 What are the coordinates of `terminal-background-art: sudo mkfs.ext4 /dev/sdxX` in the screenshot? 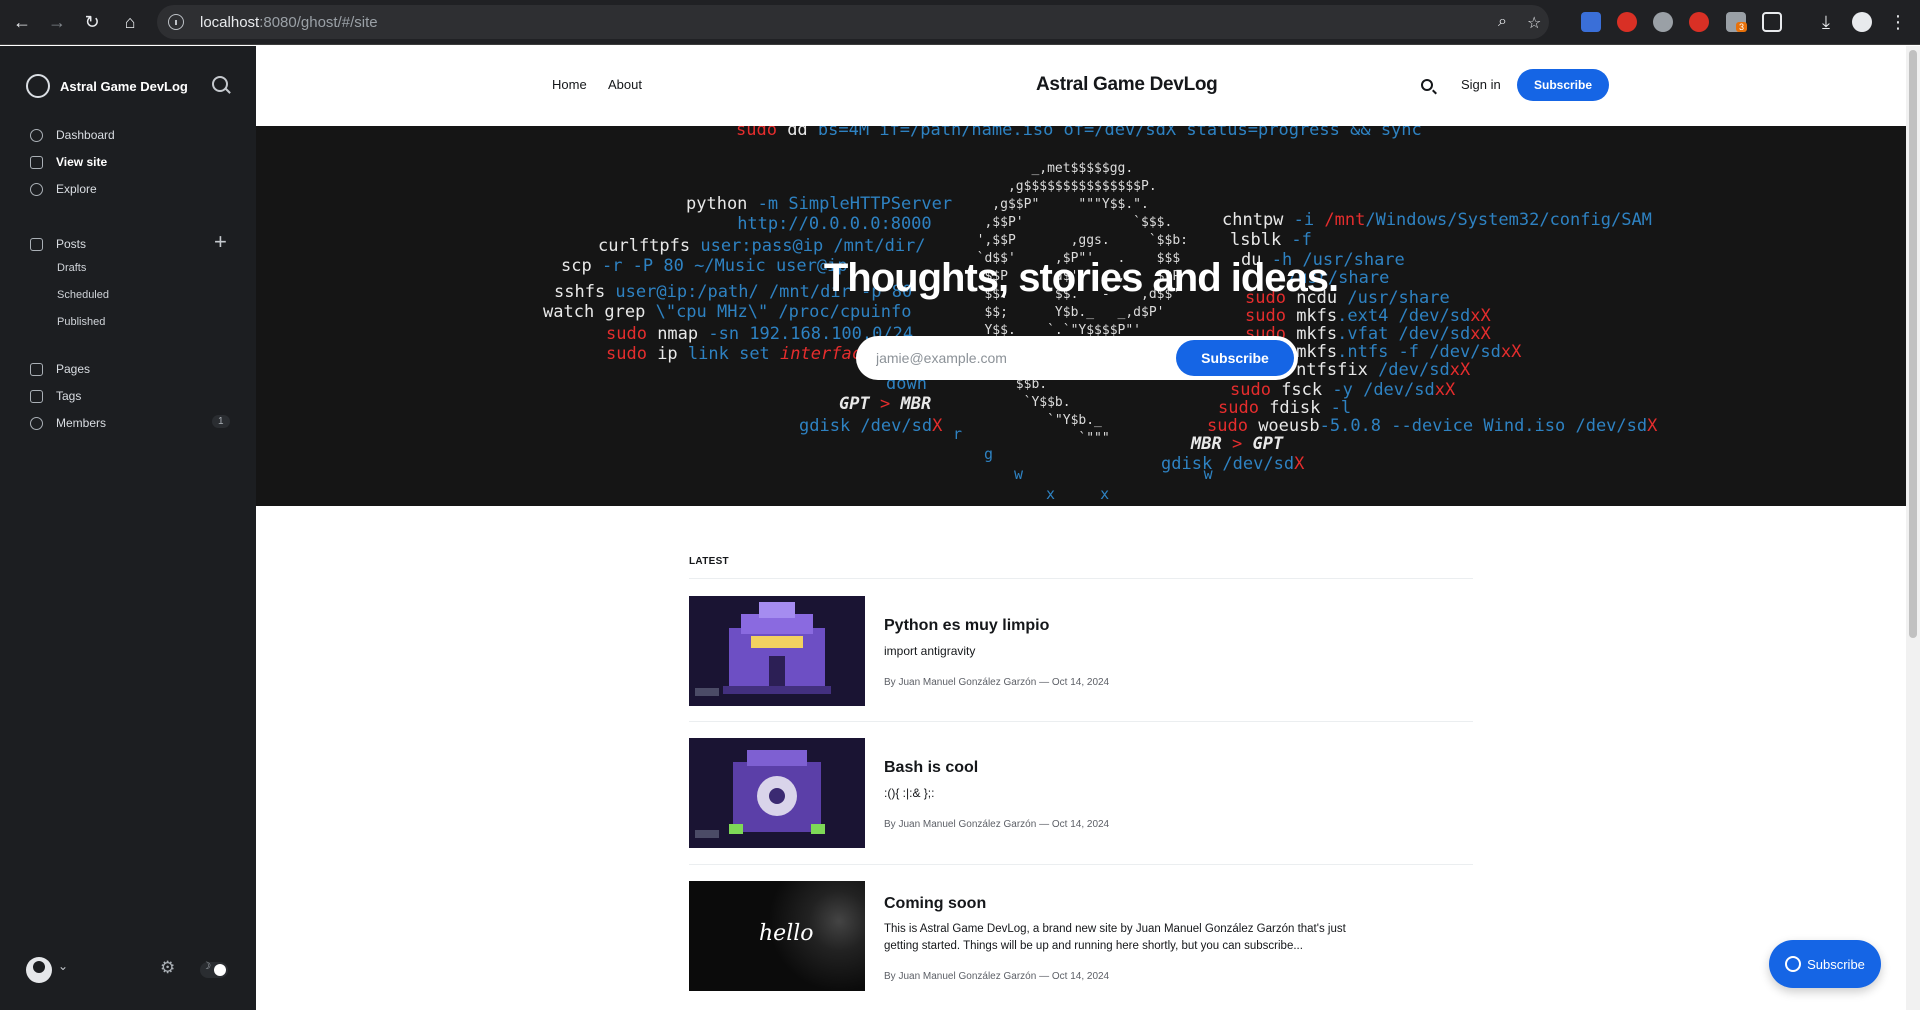 It's located at (1368, 316).